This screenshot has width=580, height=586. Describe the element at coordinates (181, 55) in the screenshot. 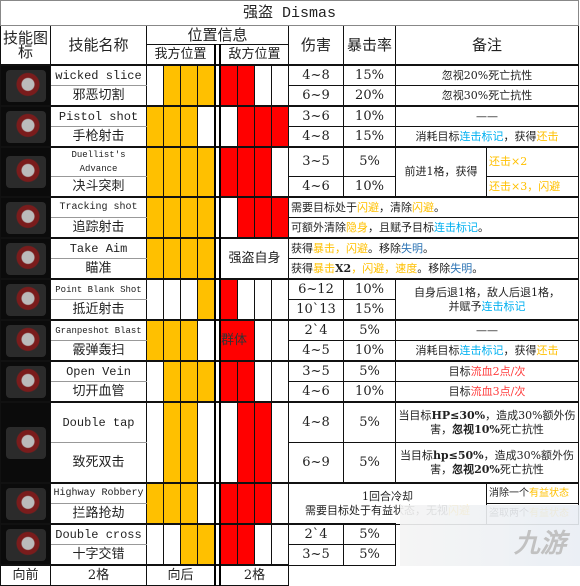

I see `header-my-position: 我方位置` at that location.